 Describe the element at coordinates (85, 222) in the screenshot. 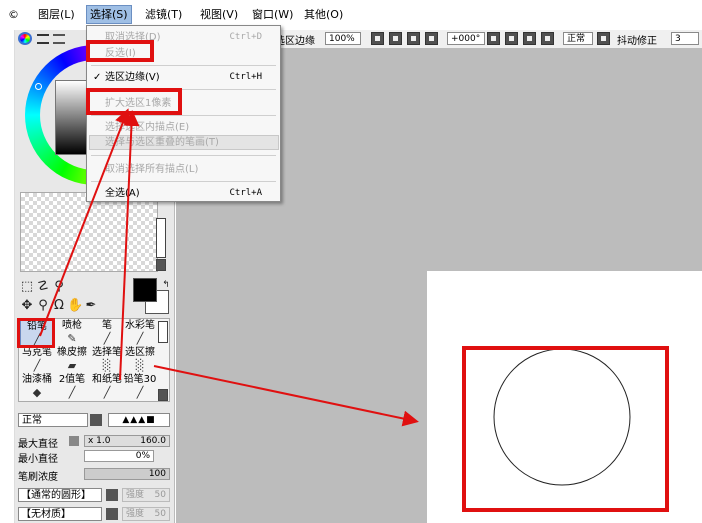

I see `arrow-to-menu` at that location.